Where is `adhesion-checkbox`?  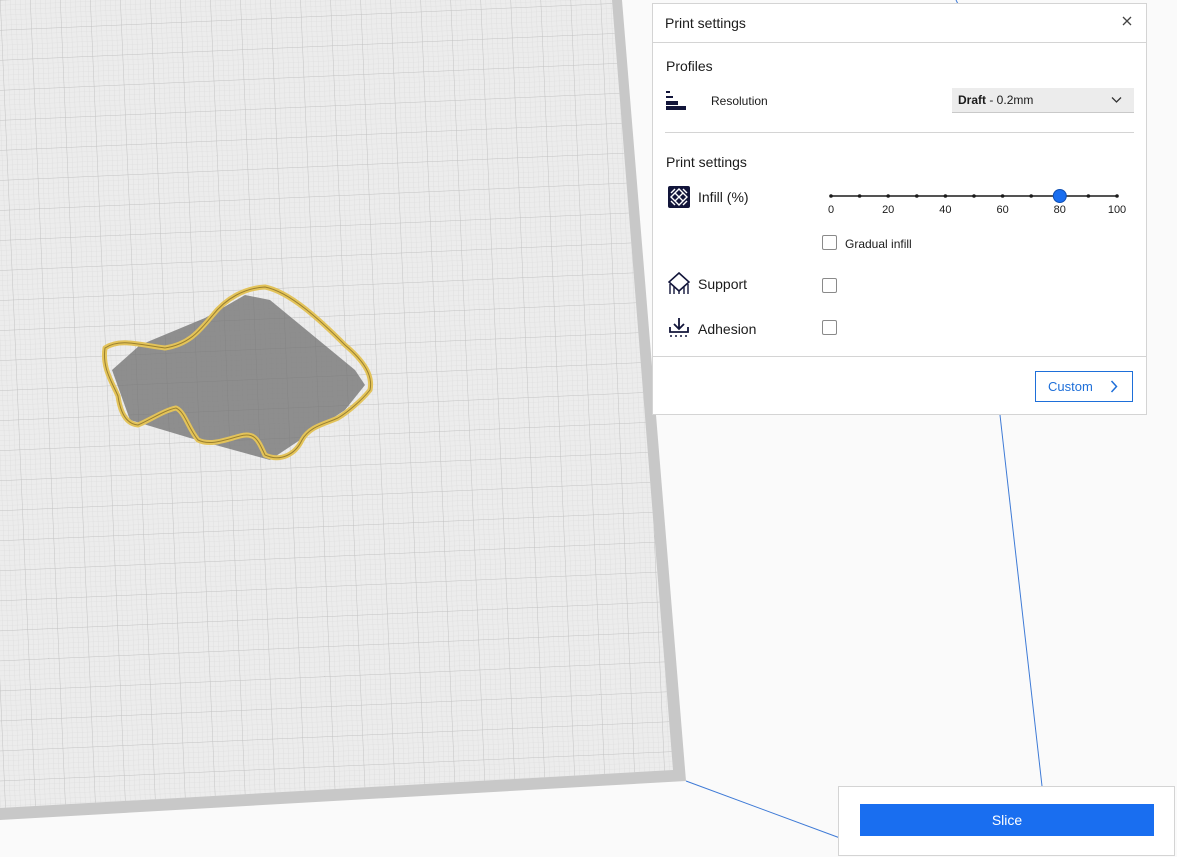
adhesion-checkbox is located at coordinates (829, 327).